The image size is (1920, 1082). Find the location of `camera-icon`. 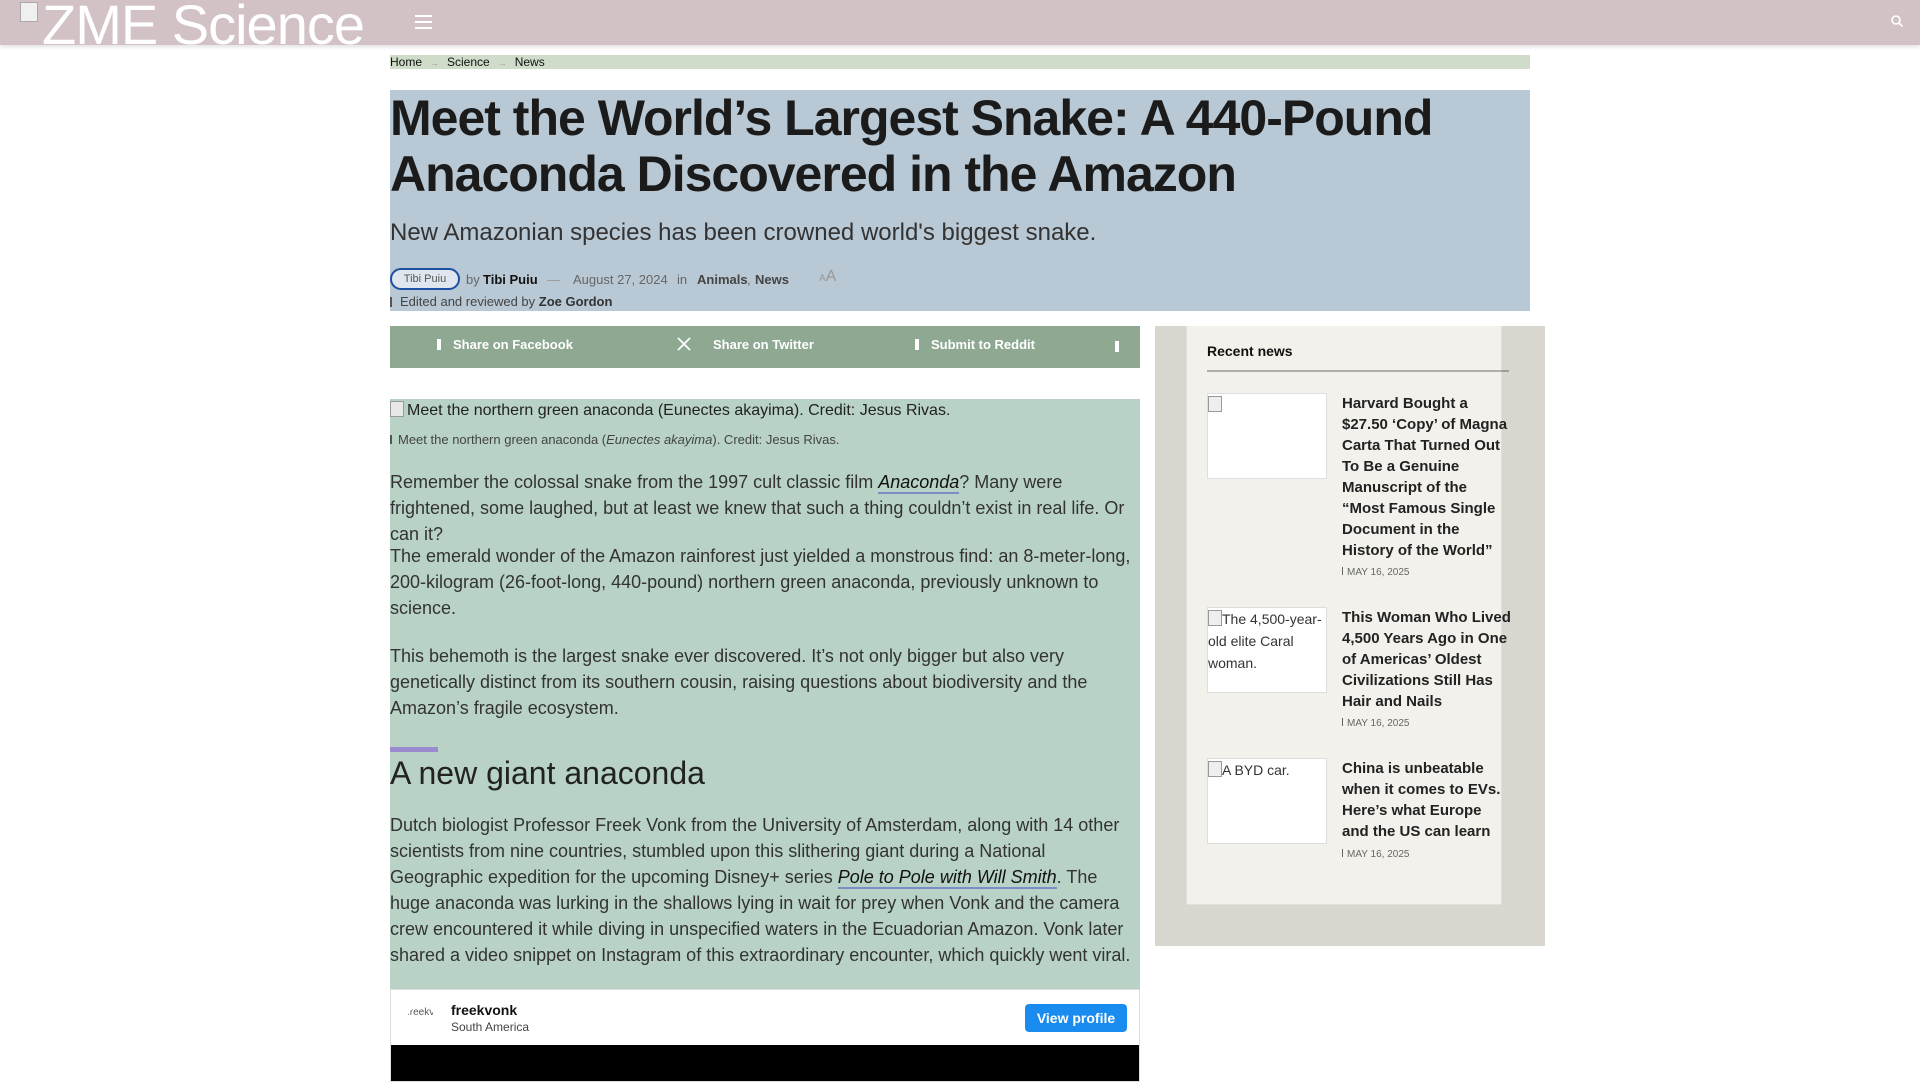

camera-icon is located at coordinates (391, 439).